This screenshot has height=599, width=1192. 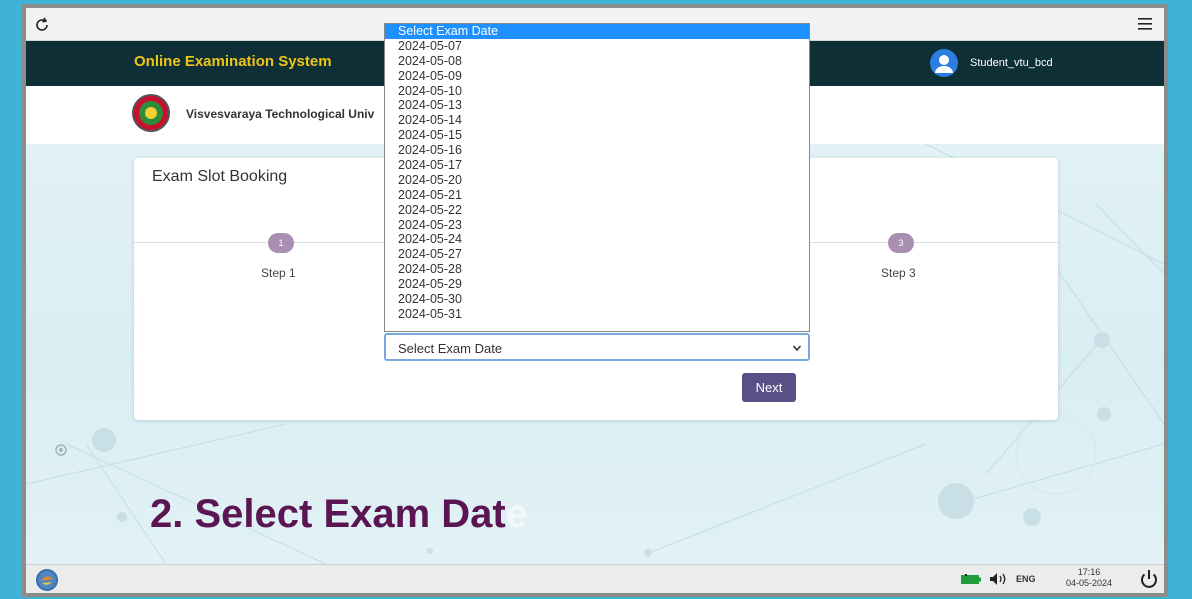 What do you see at coordinates (1011, 63) in the screenshot?
I see `user-name: Student_vtu_bcd` at bounding box center [1011, 63].